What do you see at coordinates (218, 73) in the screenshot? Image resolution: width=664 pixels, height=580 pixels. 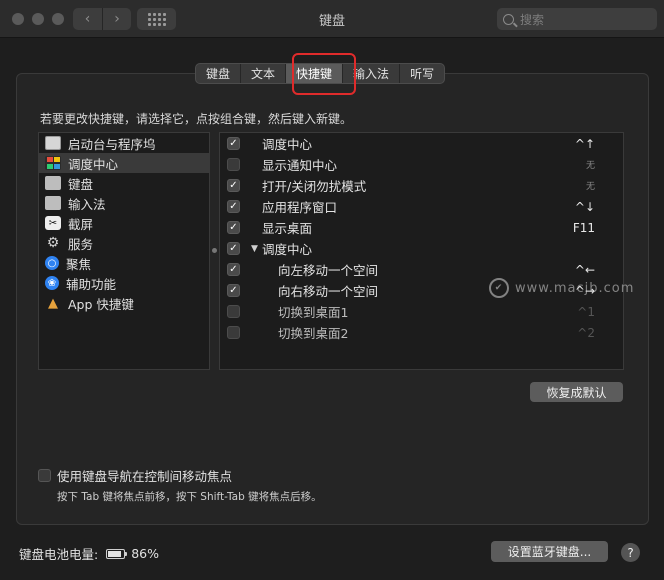 I see `tab-keyboard: 键盘` at bounding box center [218, 73].